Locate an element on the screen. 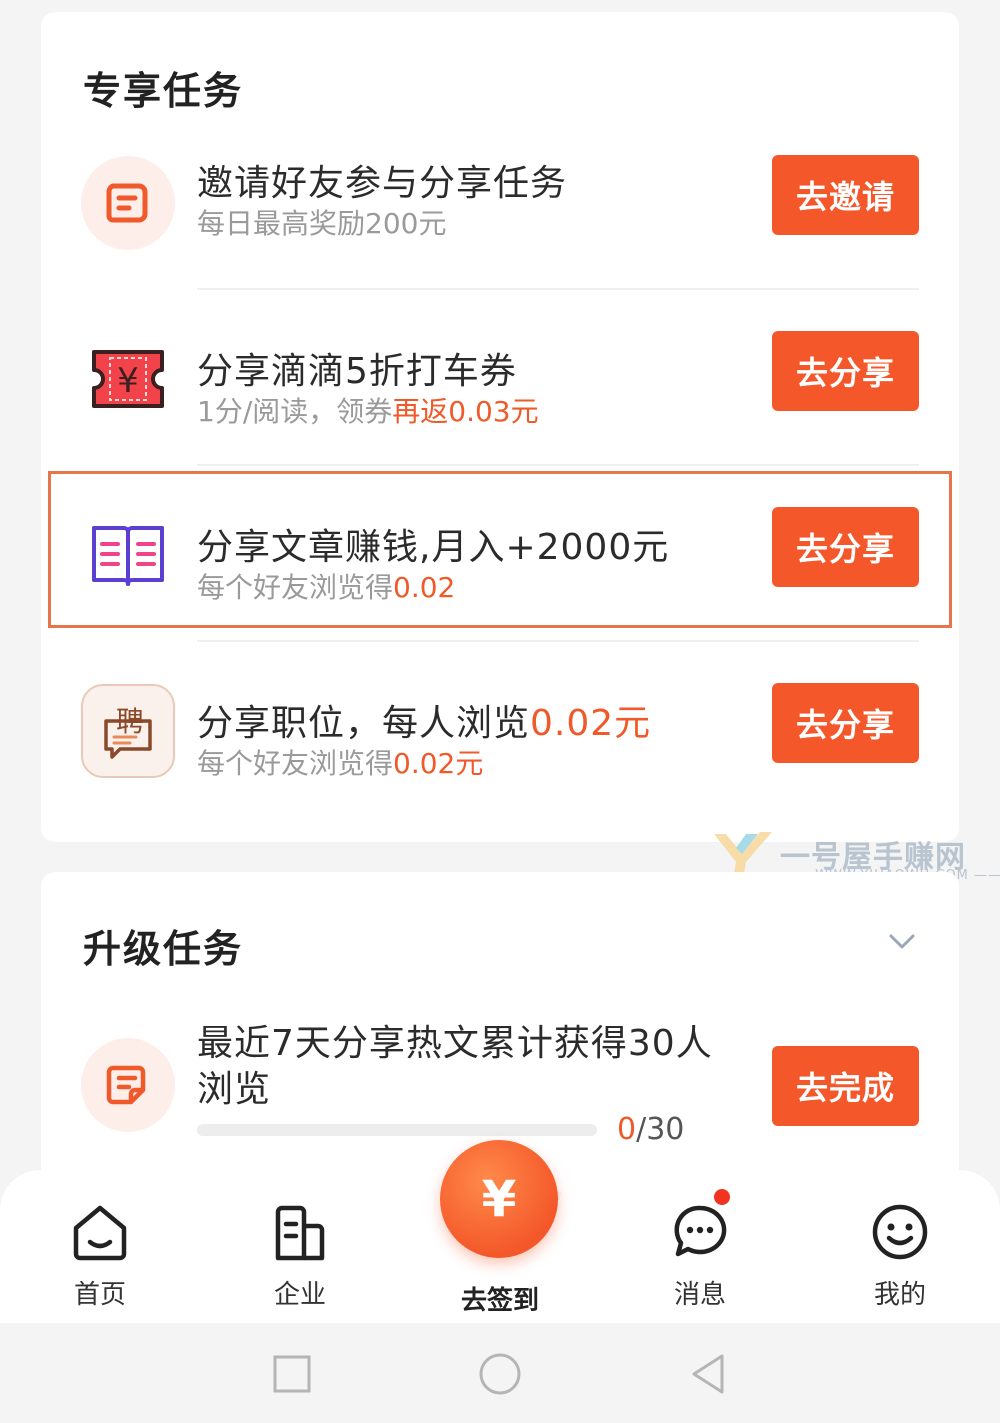  task-invite-friends: 邀请好友参与分享任务 每日最高奖励200元 去邀请 is located at coordinates (500, 192).